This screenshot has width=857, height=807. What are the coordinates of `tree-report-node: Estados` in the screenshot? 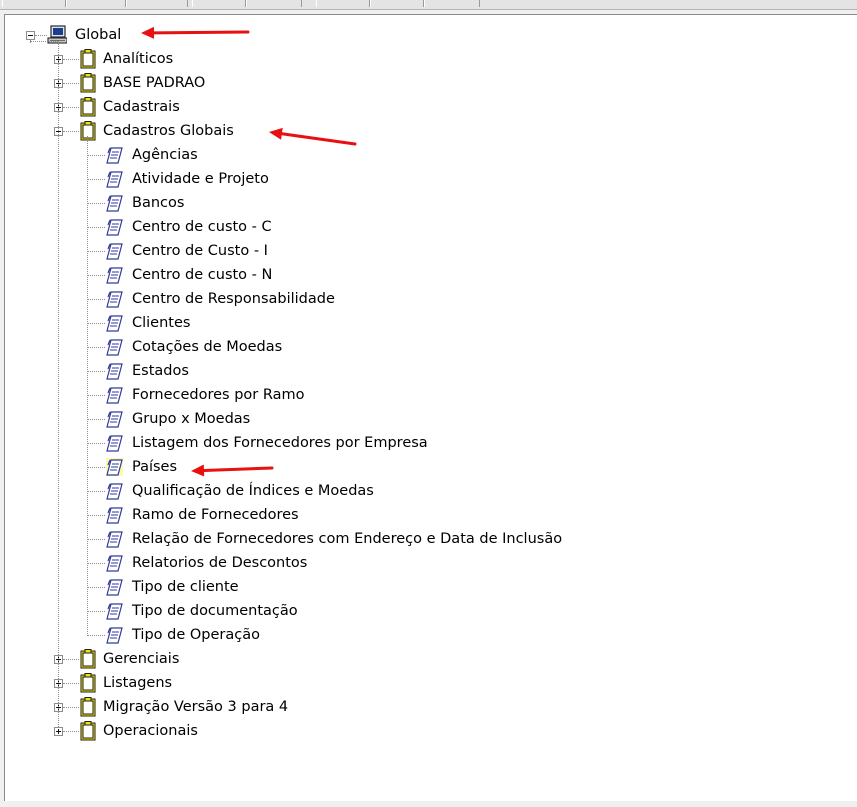 It's located at (160, 371).